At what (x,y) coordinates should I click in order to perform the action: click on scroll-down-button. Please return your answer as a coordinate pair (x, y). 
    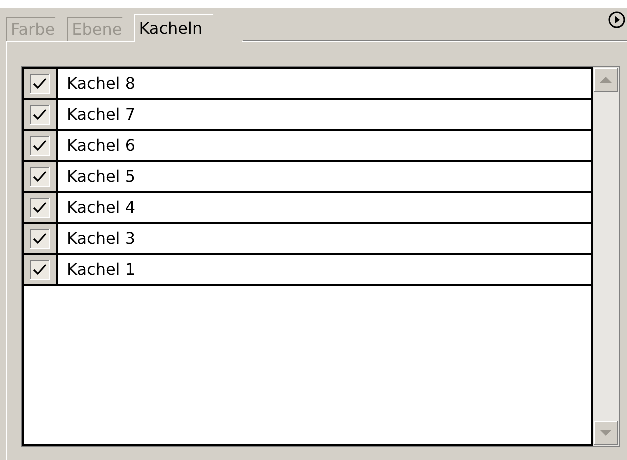
    Looking at the image, I should click on (606, 433).